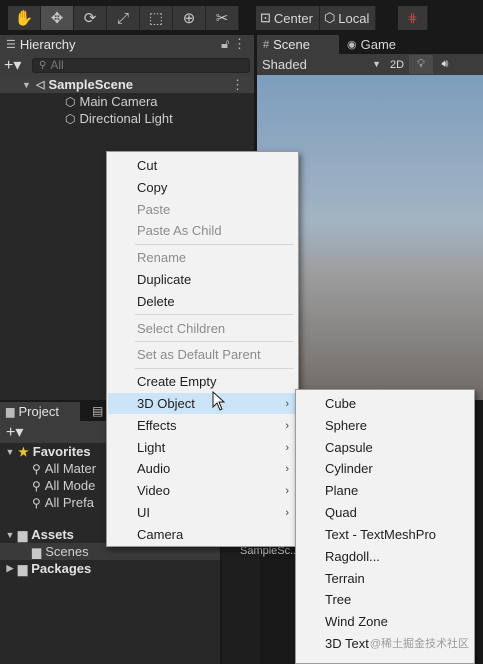 The image size is (483, 664). I want to click on hierarchy-item-main-camera: ⬡ Main Camera, so click(127, 101).